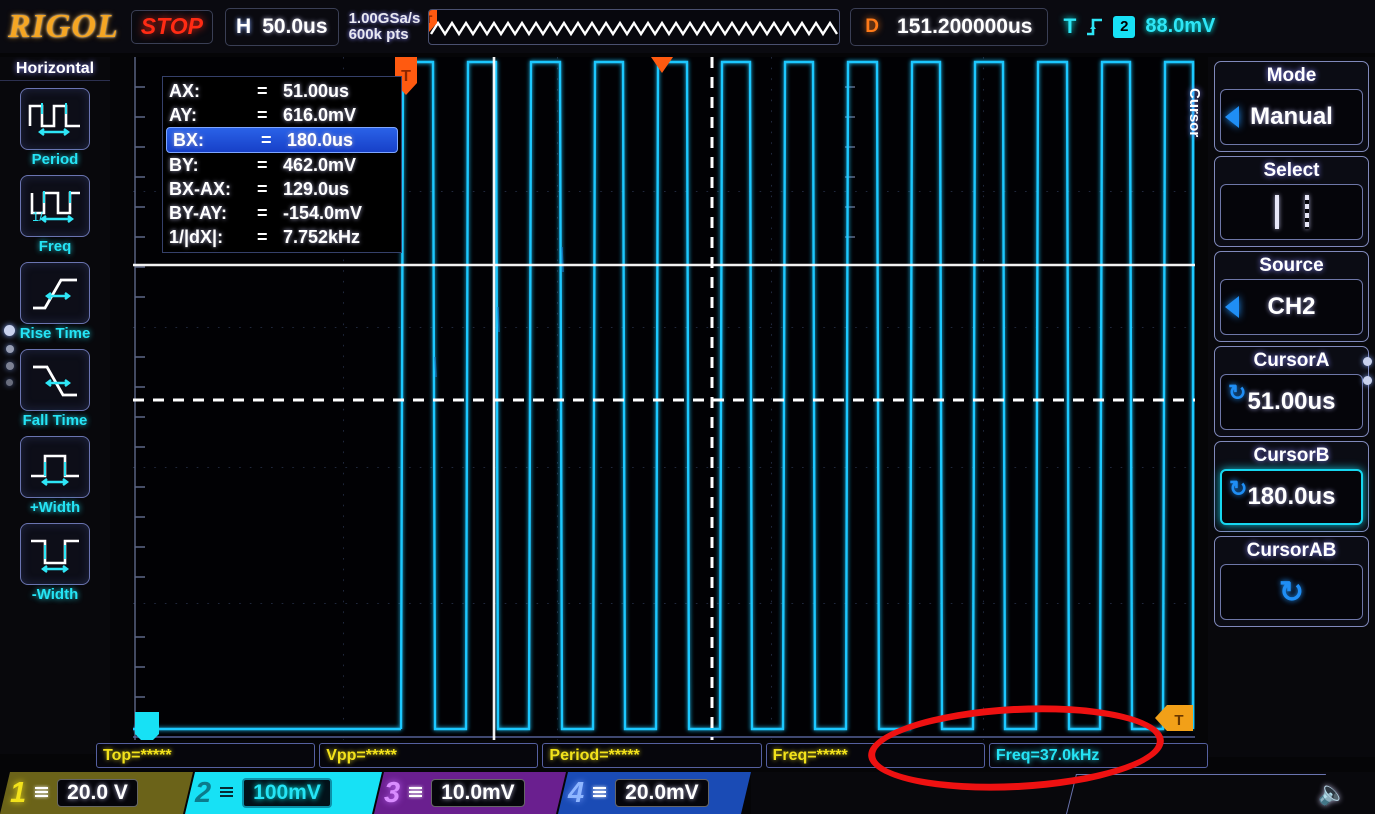 The image size is (1375, 814). I want to click on menu-group-cursor-a: CursorA ↻ 51.00us, so click(1291, 391).